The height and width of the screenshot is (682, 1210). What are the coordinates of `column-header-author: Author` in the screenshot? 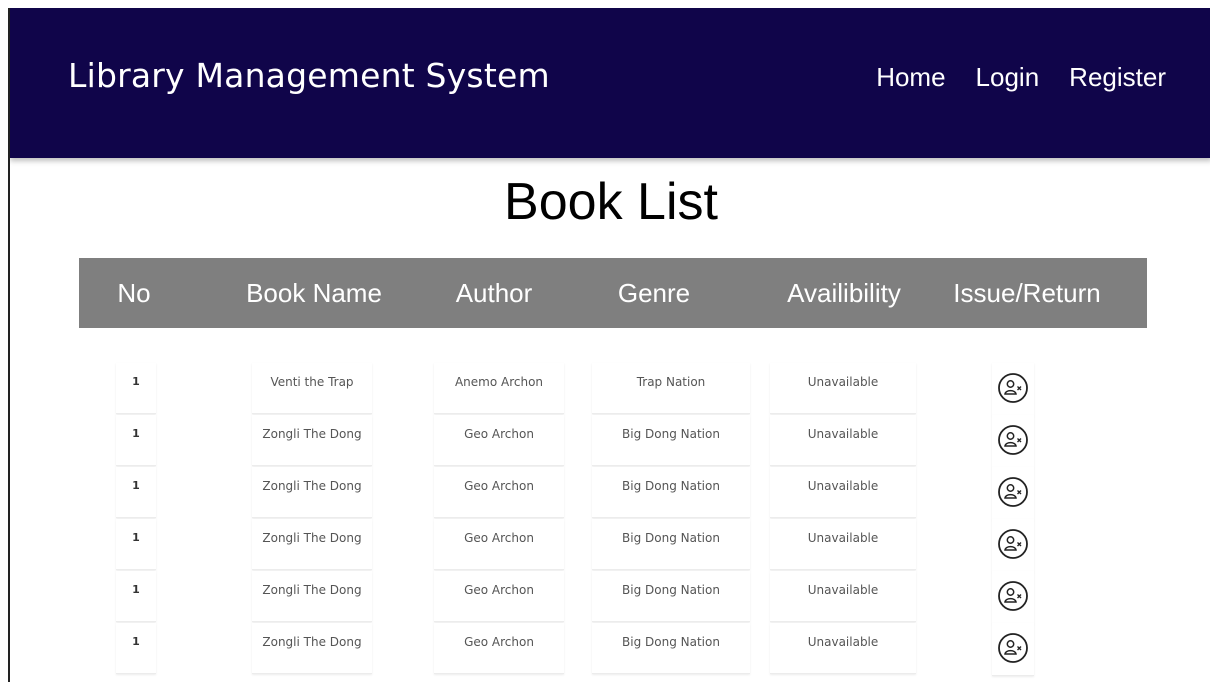 It's located at (494, 293).